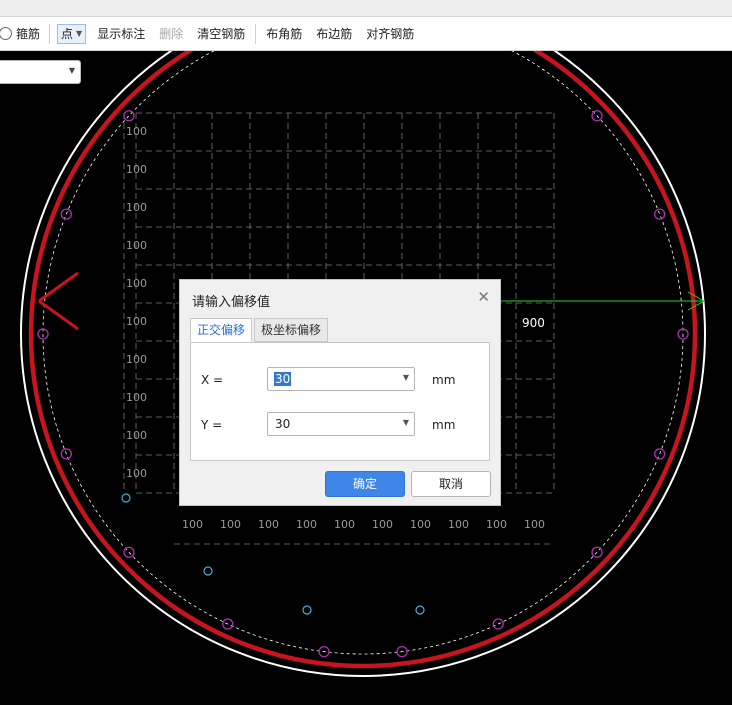  What do you see at coordinates (483, 297) in the screenshot?
I see `close-icon: ✕` at bounding box center [483, 297].